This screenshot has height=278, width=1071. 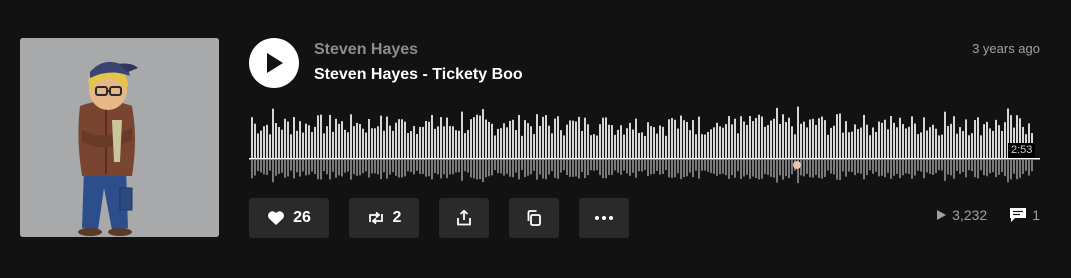 What do you see at coordinates (464, 218) in the screenshot?
I see `share-button` at bounding box center [464, 218].